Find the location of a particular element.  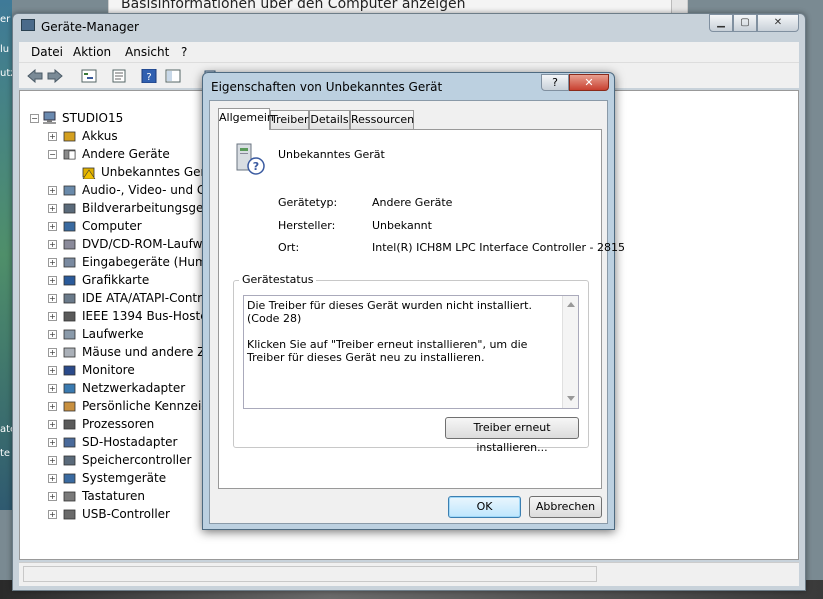

input-device-icon is located at coordinates (69, 262).